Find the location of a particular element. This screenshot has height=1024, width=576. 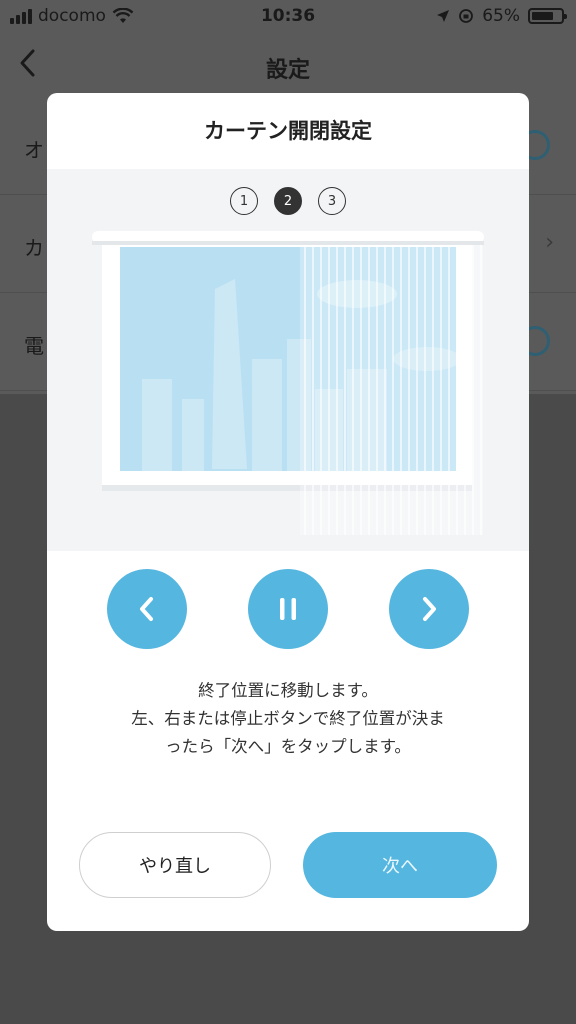

step-2-active: 2 is located at coordinates (288, 201).